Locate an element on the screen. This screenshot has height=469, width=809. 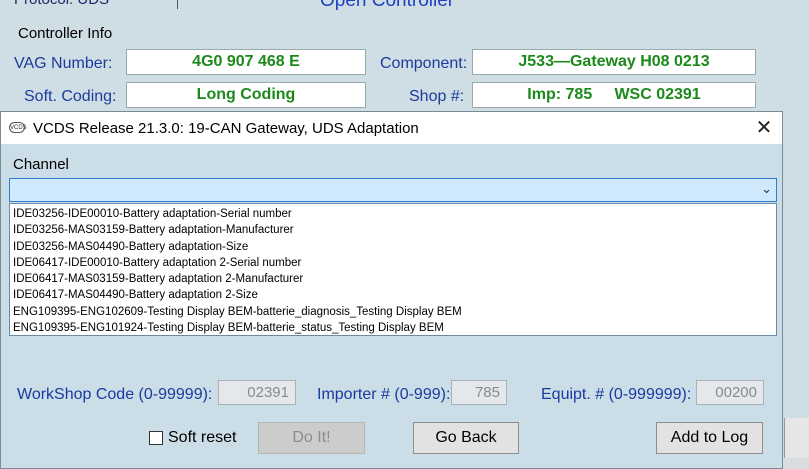
shop-label: Shop #: is located at coordinates (437, 96).